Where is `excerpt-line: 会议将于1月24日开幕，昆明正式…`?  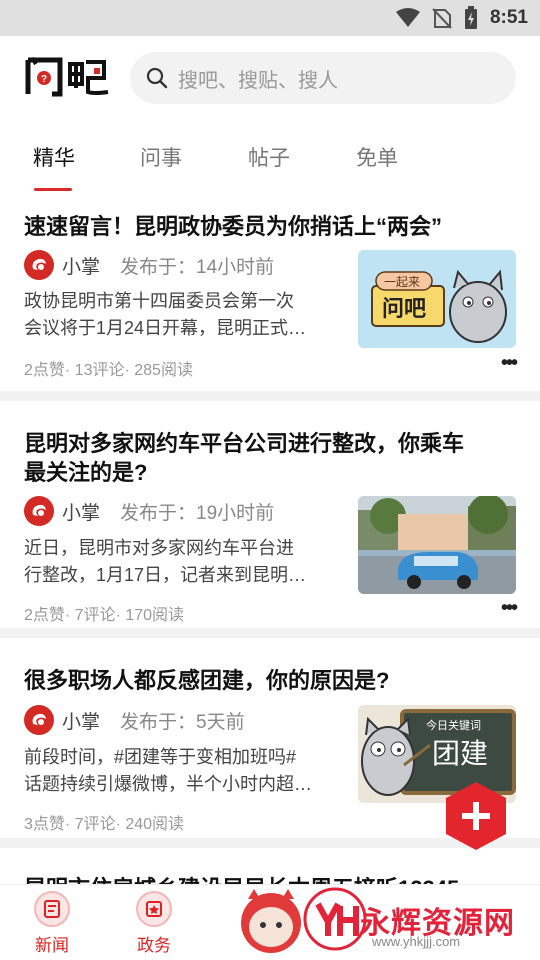 excerpt-line: 会议将于1月24日开幕，昆明正式… is located at coordinates (165, 328).